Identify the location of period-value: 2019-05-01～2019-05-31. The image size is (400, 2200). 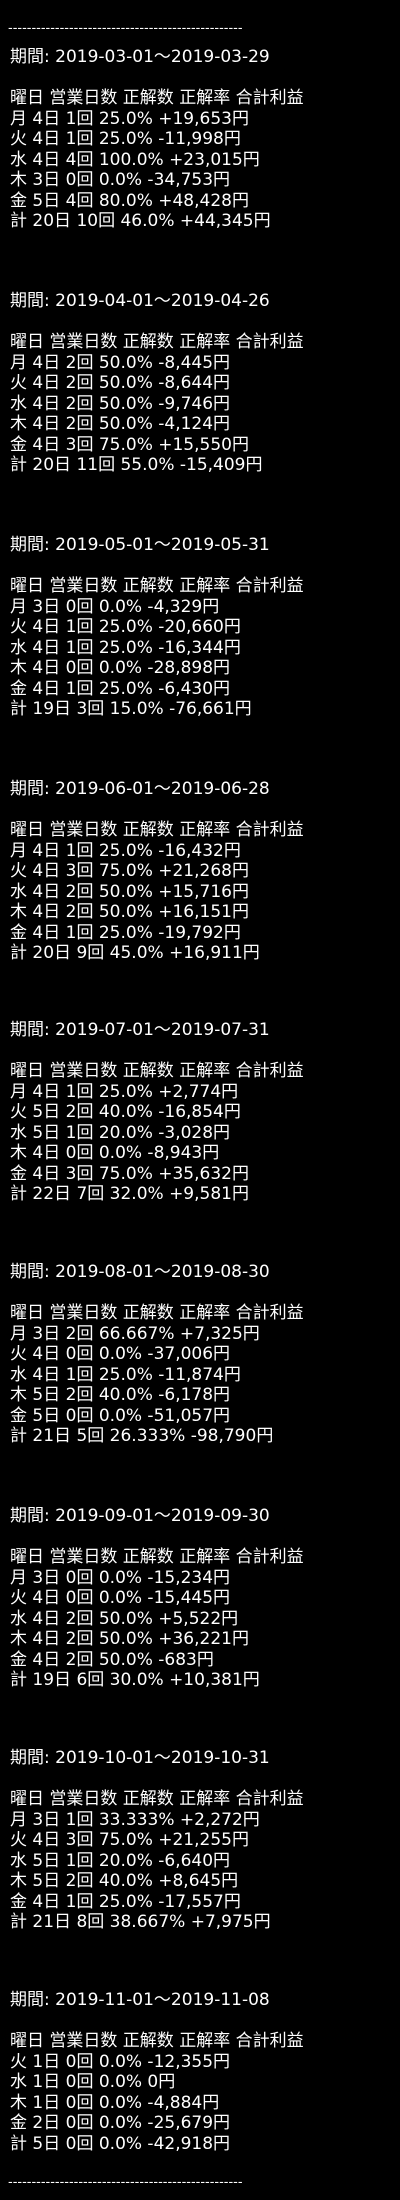
(162, 545).